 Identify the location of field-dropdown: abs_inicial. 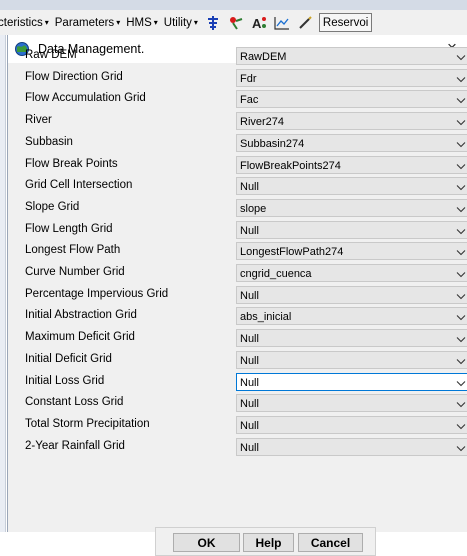
(351, 316).